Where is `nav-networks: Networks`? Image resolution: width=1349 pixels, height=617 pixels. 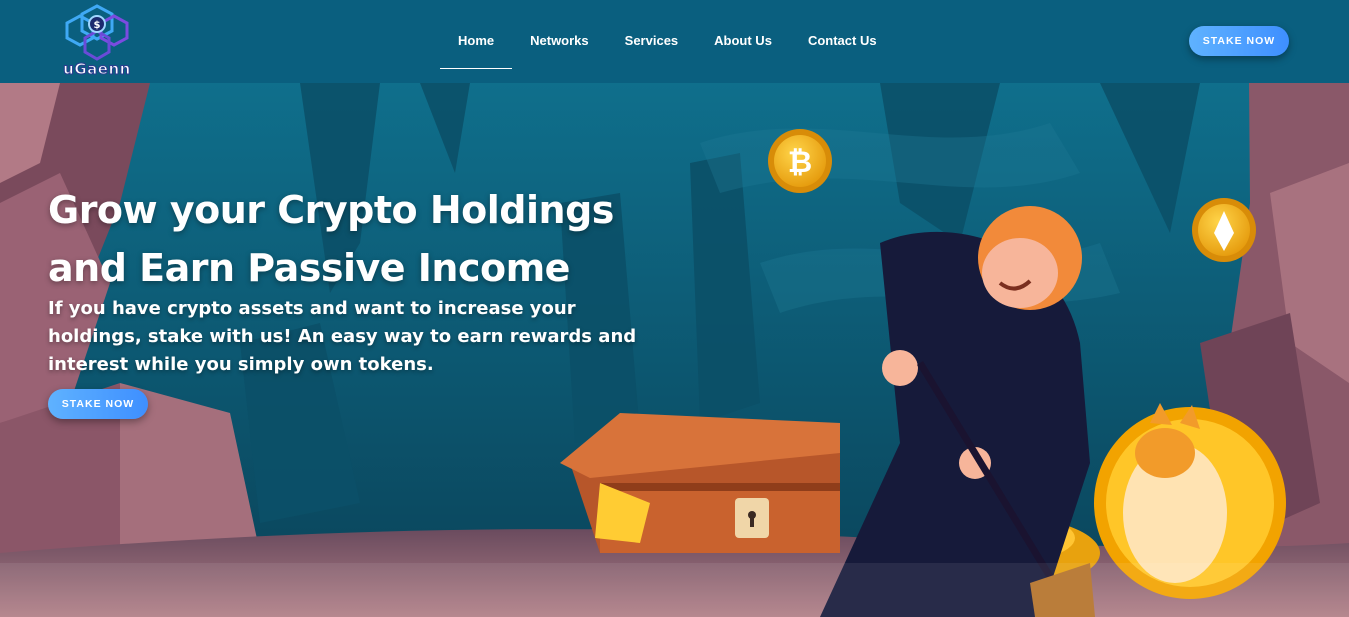
nav-networks: Networks is located at coordinates (559, 41).